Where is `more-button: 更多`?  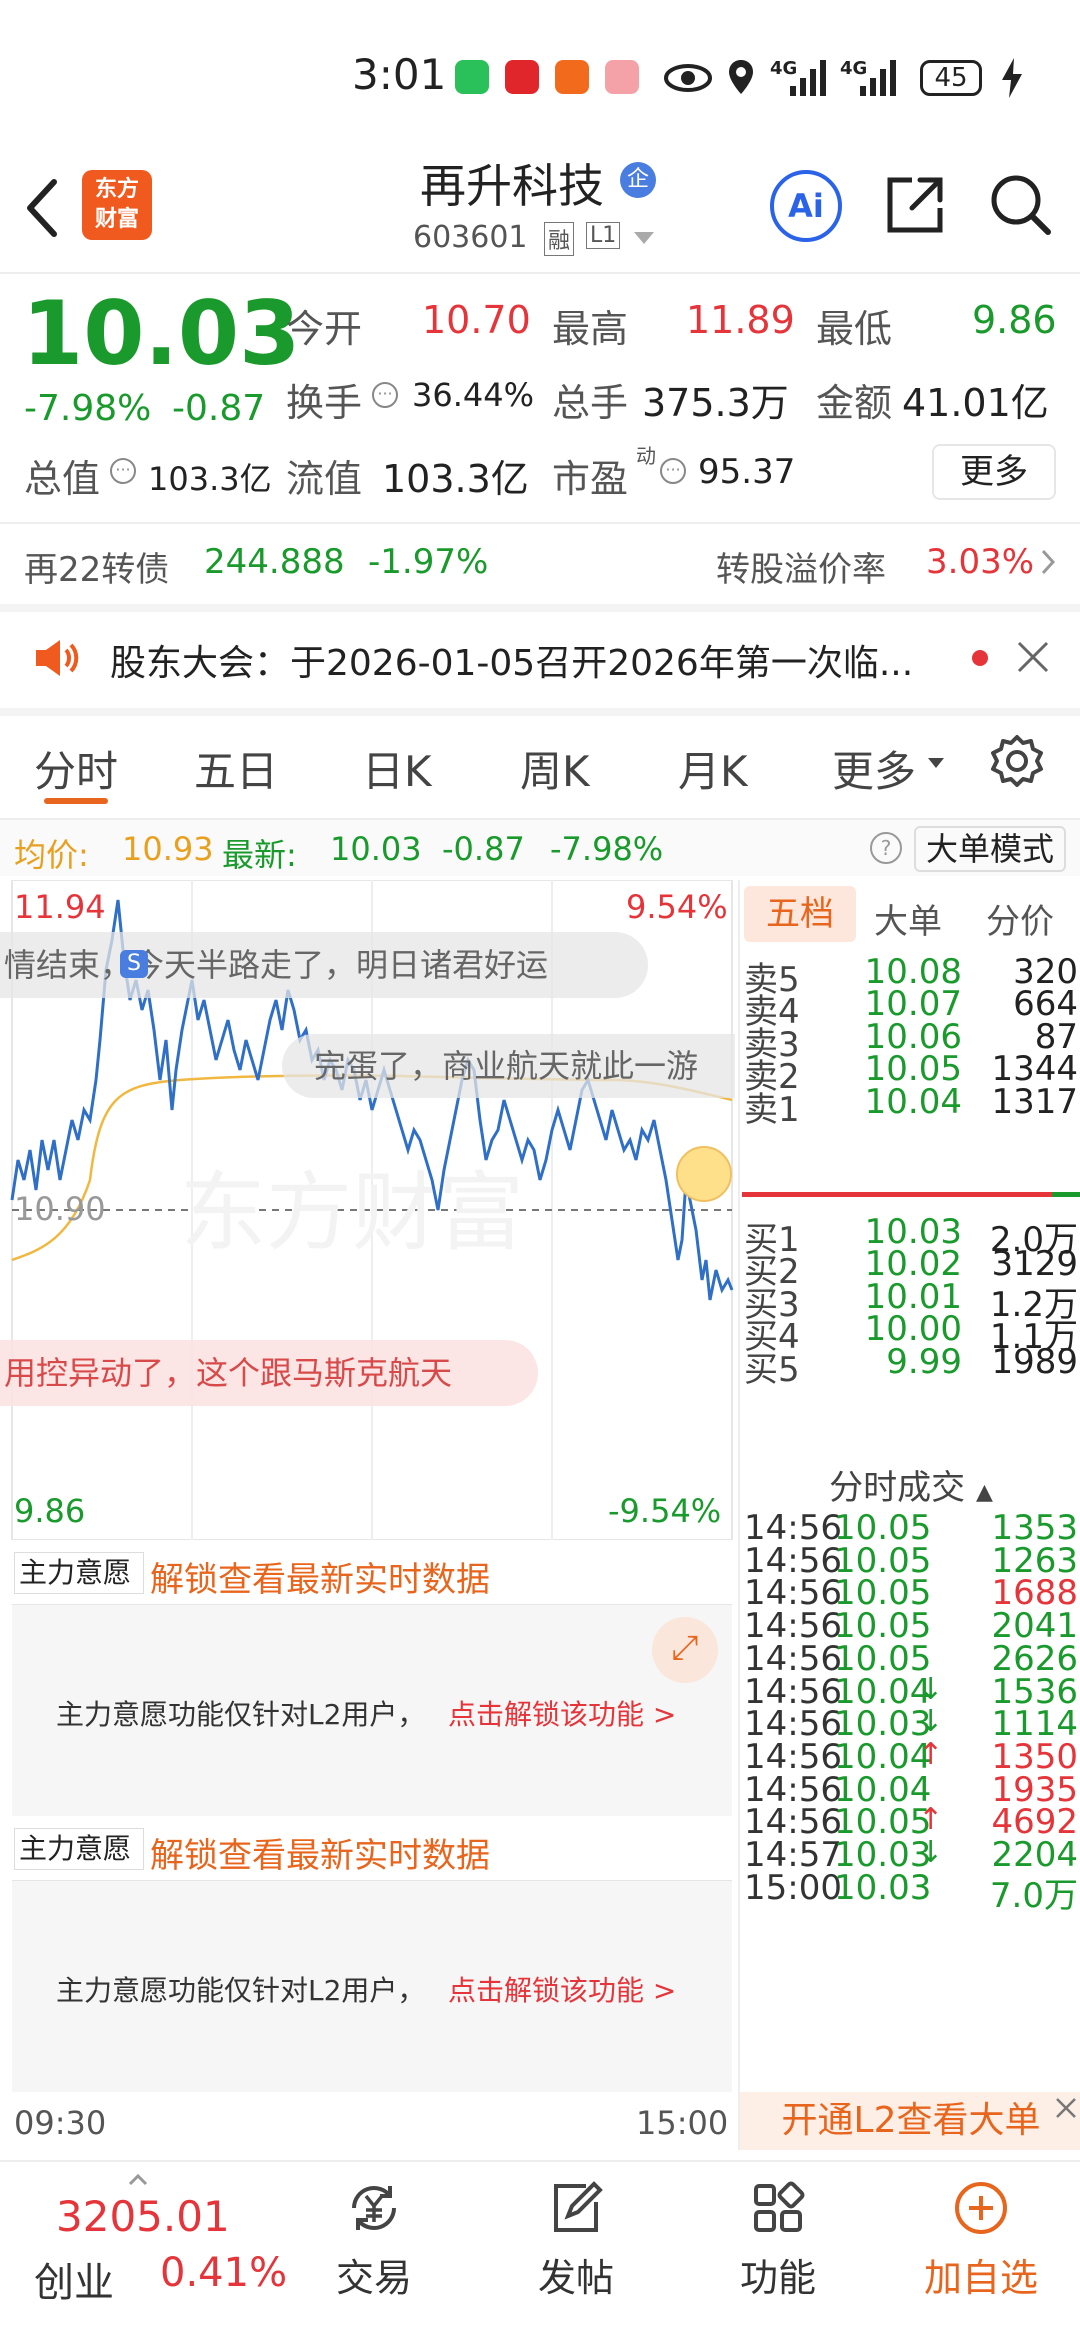 more-button: 更多 is located at coordinates (994, 472).